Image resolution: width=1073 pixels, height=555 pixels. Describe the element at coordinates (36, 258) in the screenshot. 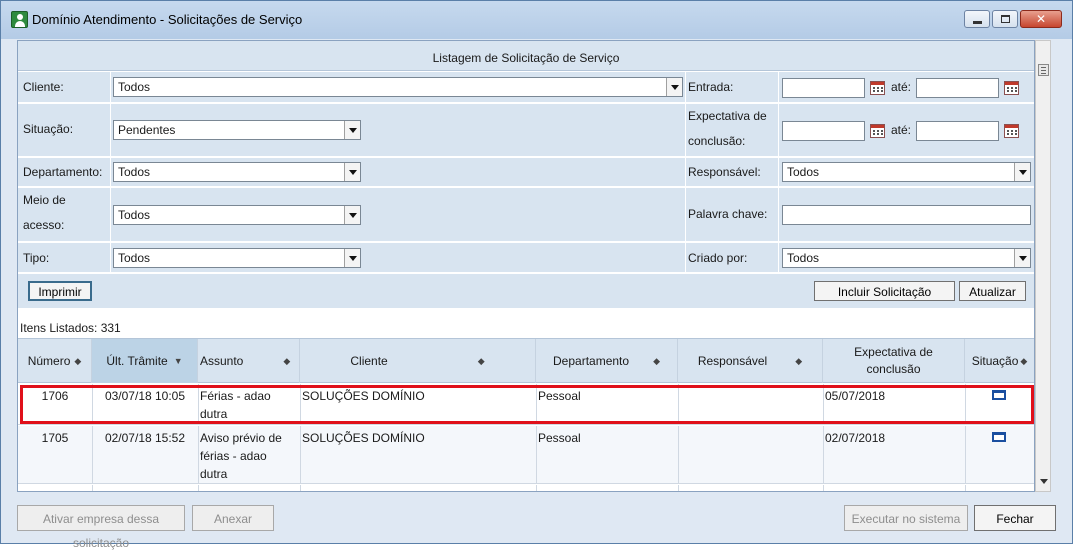

I see `tipo-label: Tipo:` at that location.